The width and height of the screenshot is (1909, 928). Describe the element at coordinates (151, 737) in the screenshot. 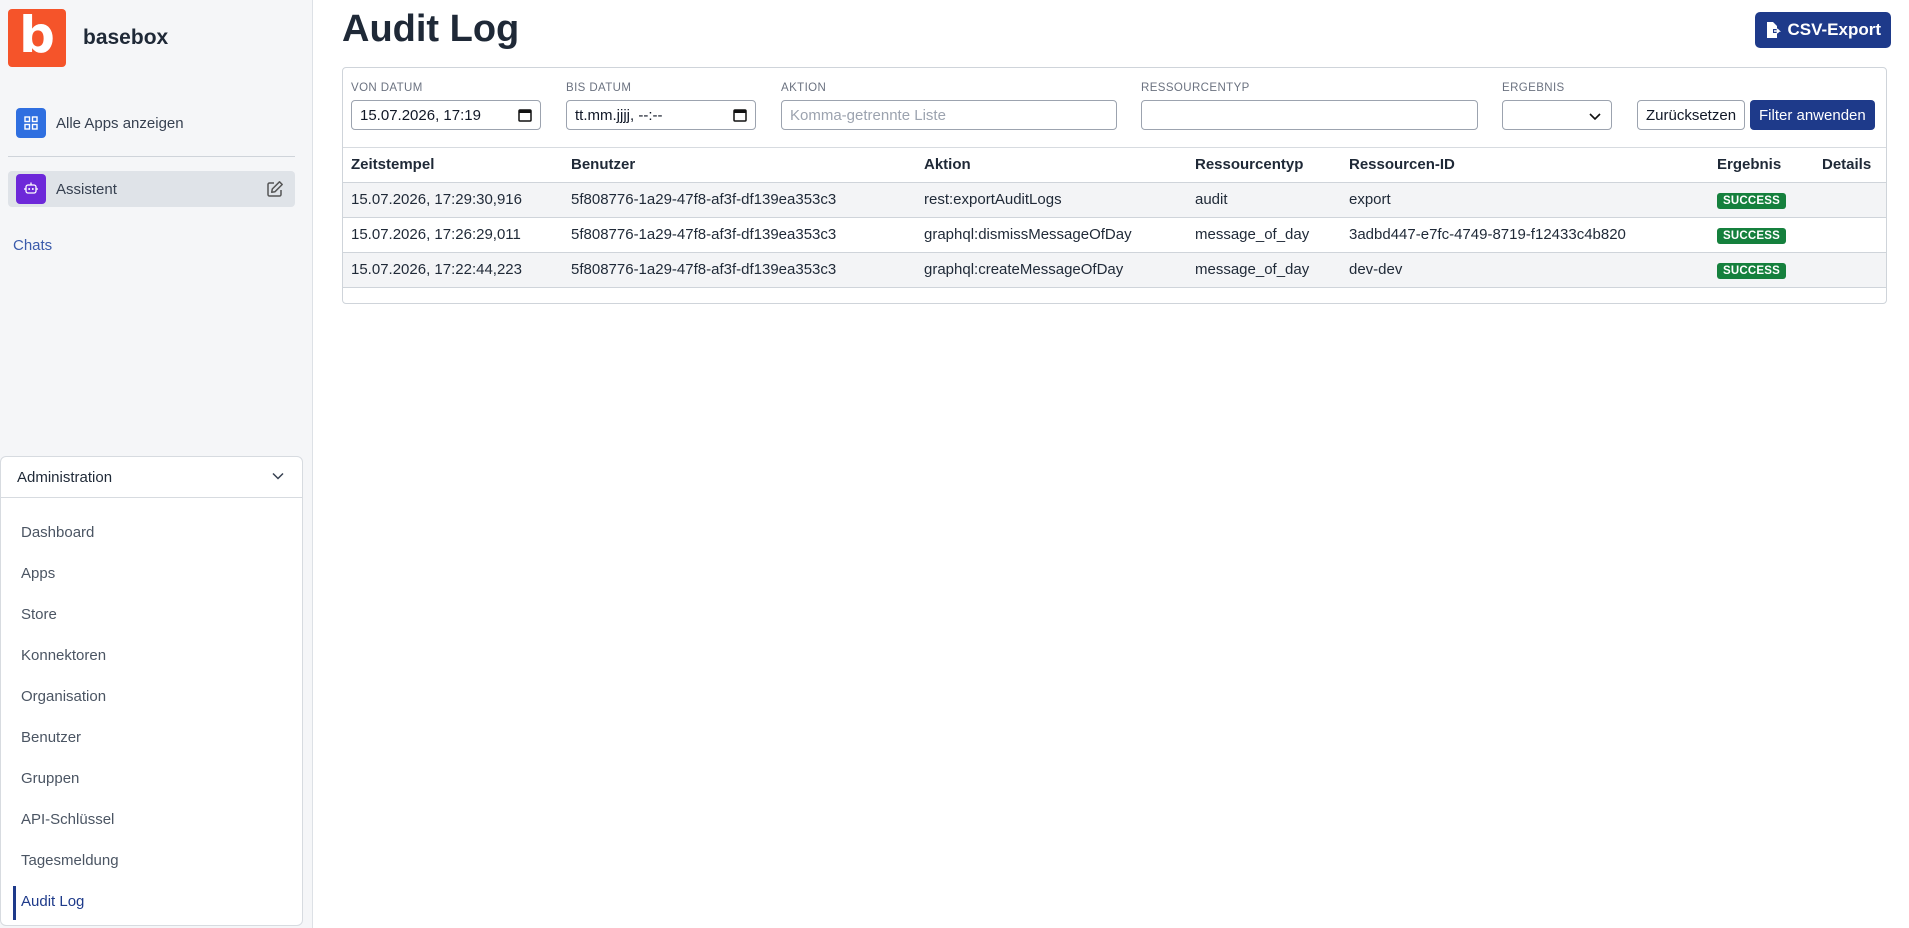

I see `admin-item-users: Benutzer` at that location.